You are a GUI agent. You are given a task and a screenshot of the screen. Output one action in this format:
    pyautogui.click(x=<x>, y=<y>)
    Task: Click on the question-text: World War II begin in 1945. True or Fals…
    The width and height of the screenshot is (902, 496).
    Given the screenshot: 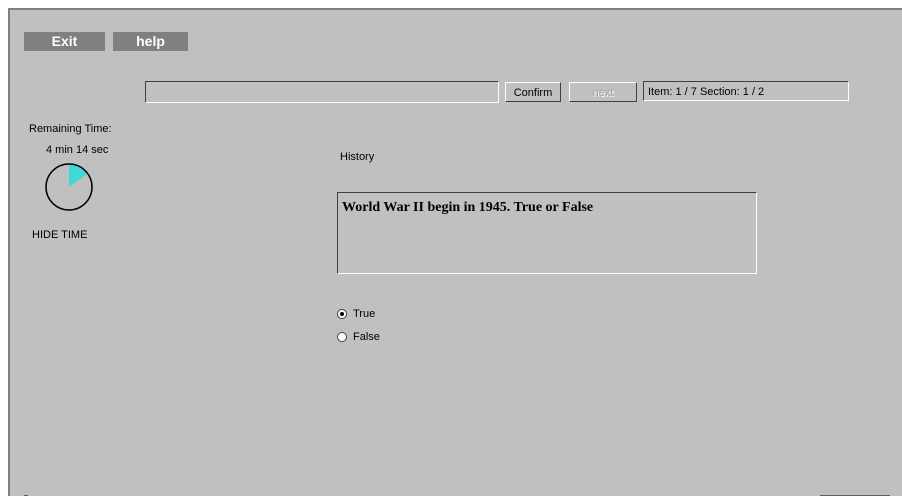 What is the action you would take?
    pyautogui.click(x=468, y=207)
    